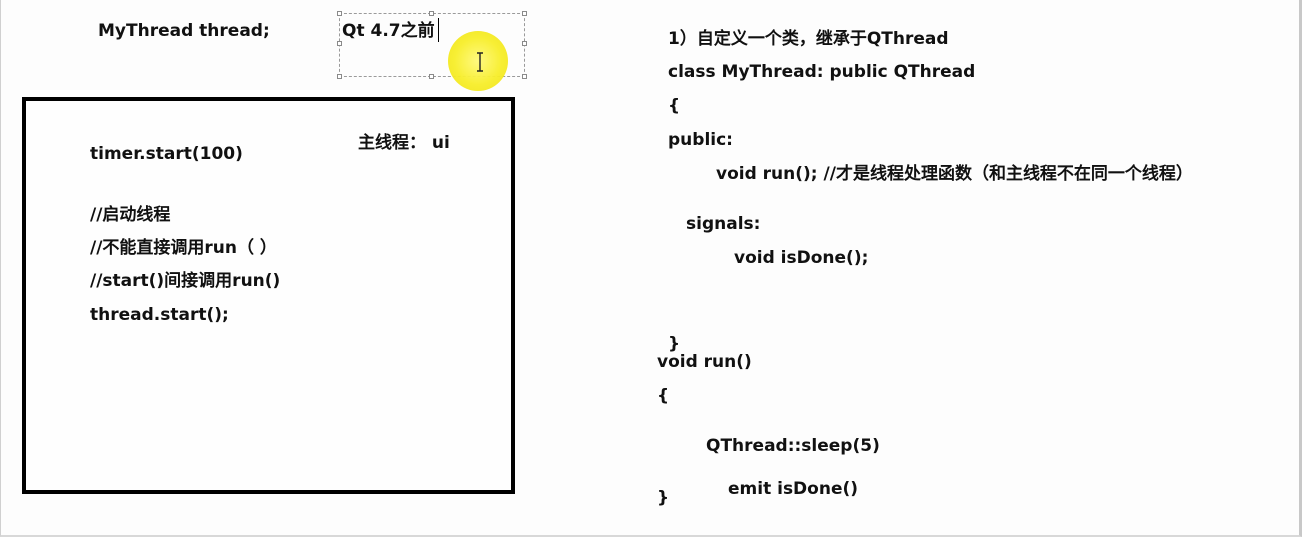  I want to click on run-close-brace: }, so click(663, 498).